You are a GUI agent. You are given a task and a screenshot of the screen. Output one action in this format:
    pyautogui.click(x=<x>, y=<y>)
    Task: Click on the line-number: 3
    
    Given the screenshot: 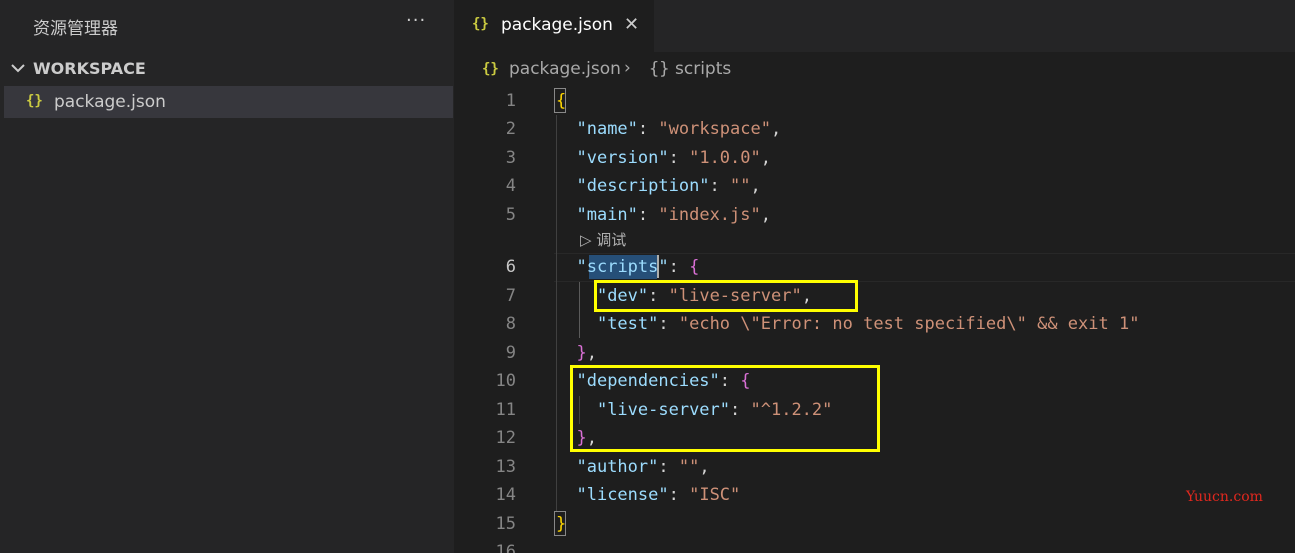 What is the action you would take?
    pyautogui.click(x=510, y=158)
    